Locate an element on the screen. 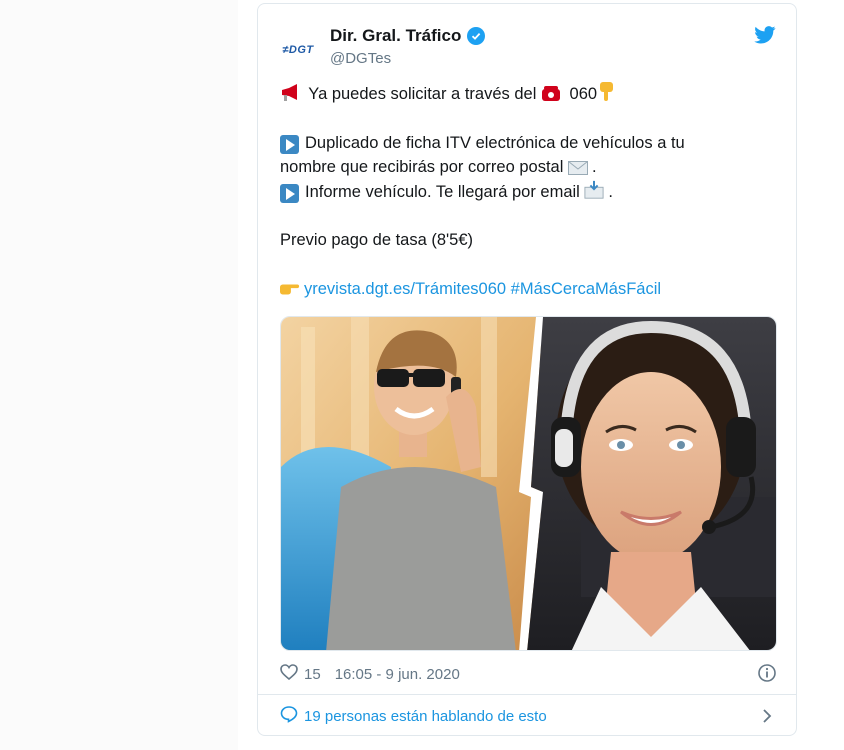 Image resolution: width=844 pixels, height=750 pixels. conversation-link: 19 personas están hablando de esto is located at coordinates (528, 716).